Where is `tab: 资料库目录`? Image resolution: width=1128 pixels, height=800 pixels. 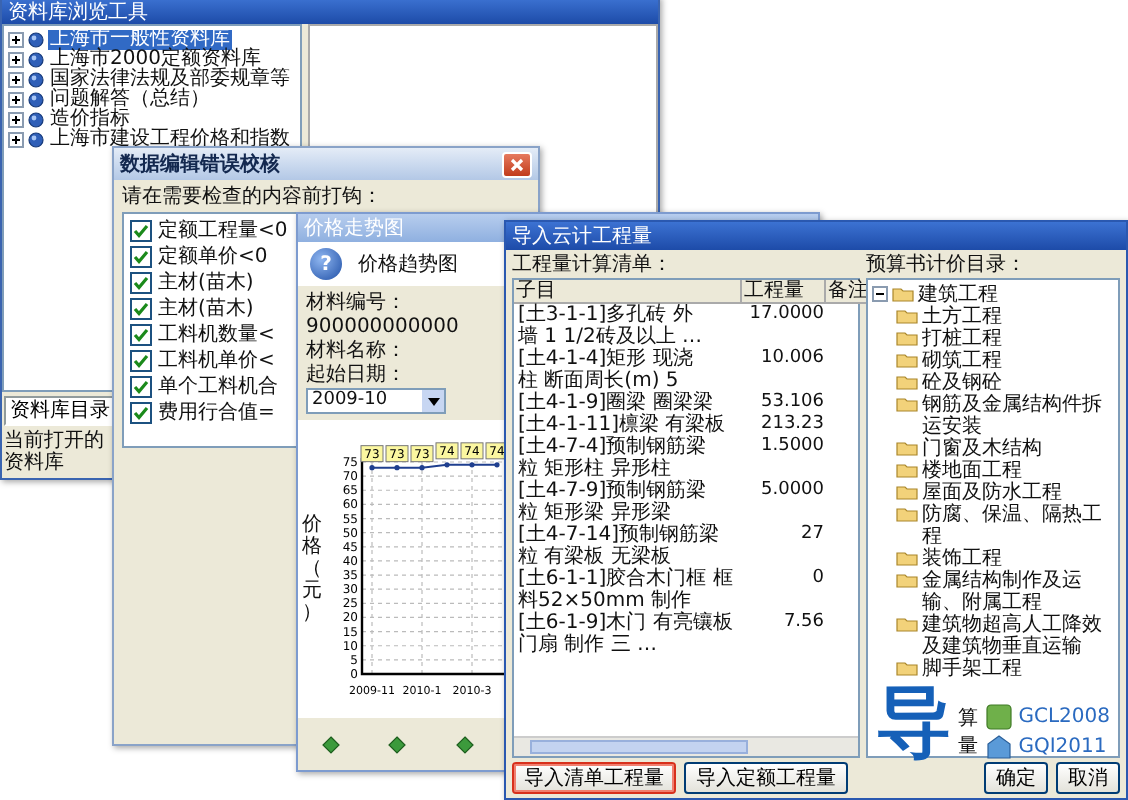 tab: 资料库目录 is located at coordinates (60, 411).